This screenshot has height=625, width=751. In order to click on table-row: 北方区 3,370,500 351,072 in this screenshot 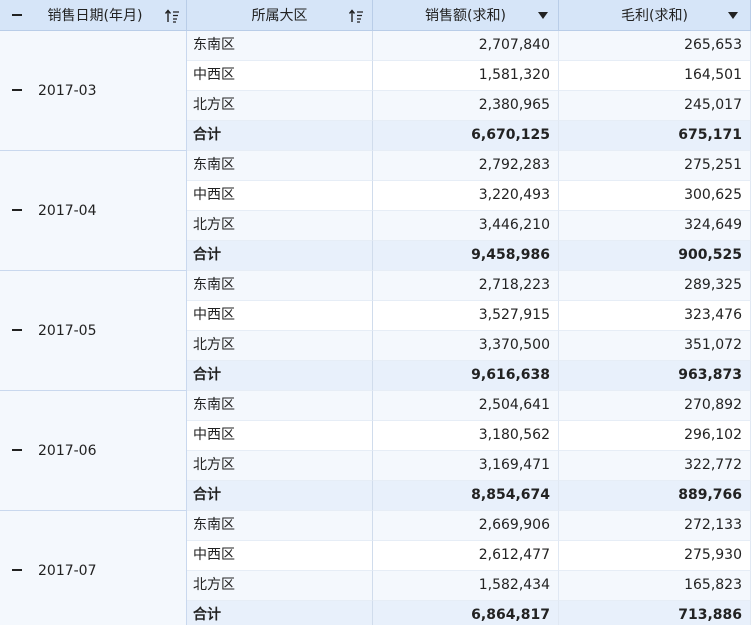, I will do `click(469, 346)`.